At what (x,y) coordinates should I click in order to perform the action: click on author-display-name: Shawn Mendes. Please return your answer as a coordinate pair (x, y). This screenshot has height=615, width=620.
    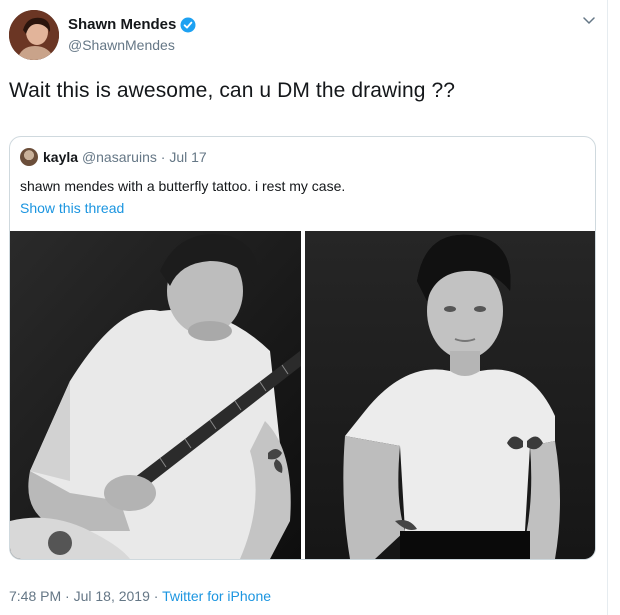
    Looking at the image, I should click on (122, 24).